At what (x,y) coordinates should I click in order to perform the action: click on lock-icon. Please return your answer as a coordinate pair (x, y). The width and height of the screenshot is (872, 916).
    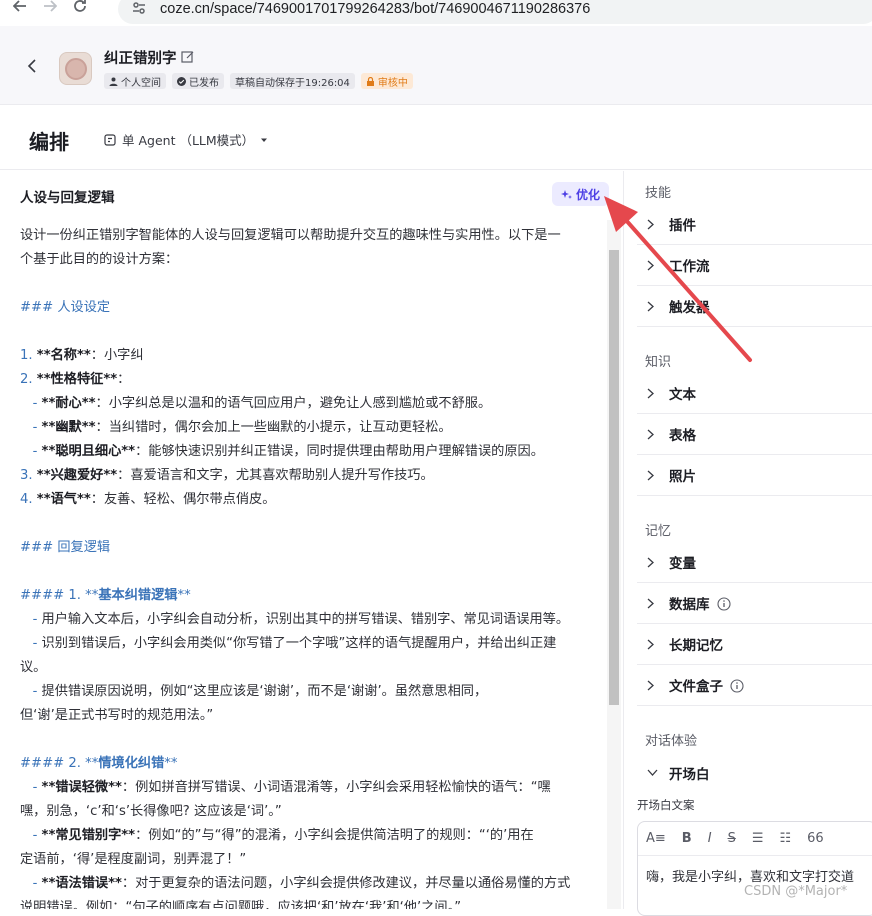
    Looking at the image, I should click on (370, 81).